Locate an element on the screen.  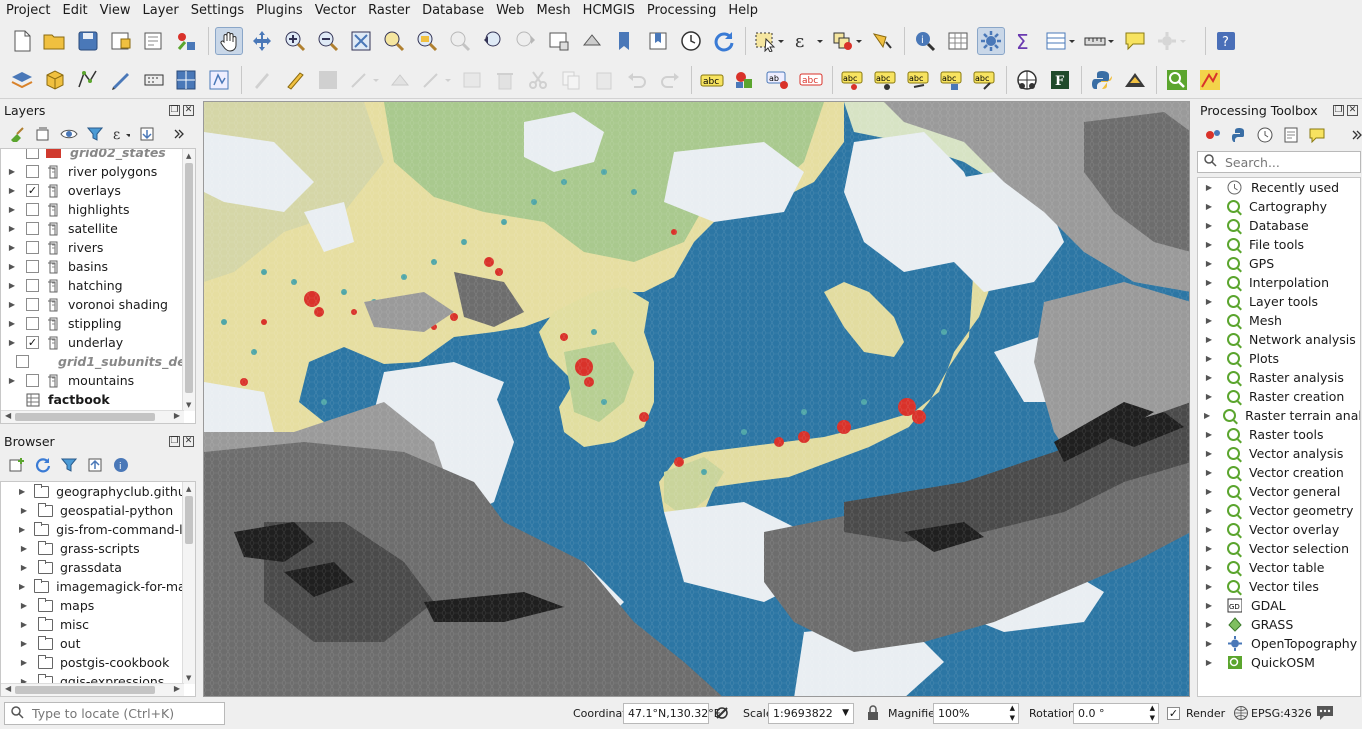
python-console-icon is located at coordinates (1102, 80).